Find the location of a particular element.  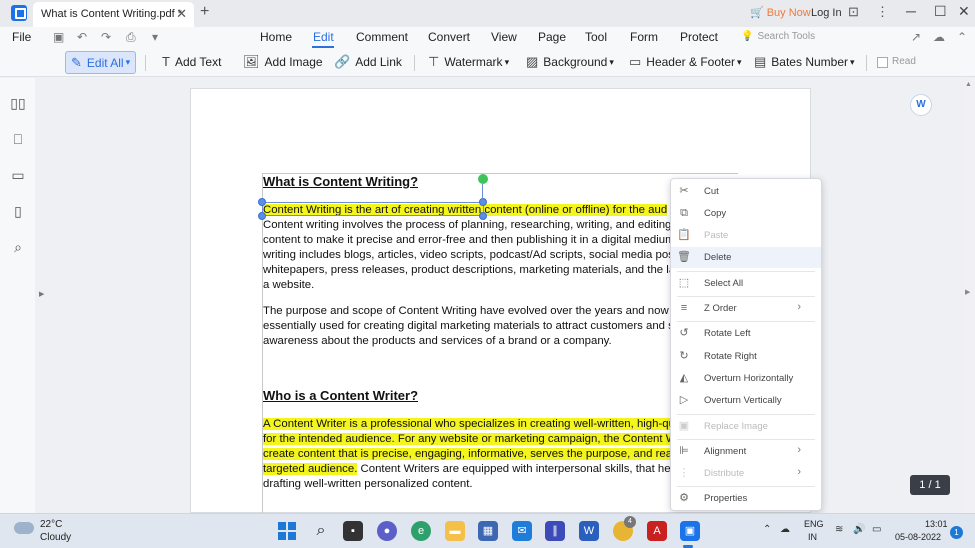

task-view-icon: ▪ is located at coordinates (353, 531).